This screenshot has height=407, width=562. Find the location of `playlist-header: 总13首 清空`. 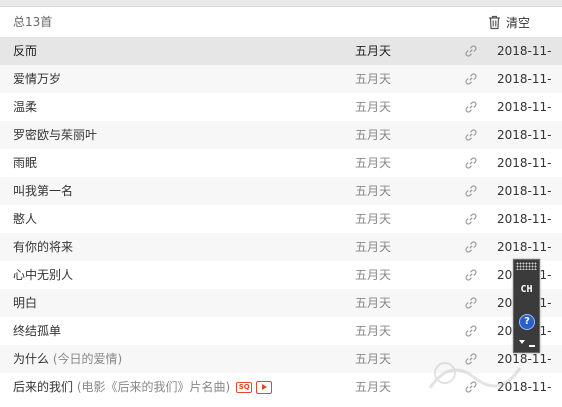

playlist-header: 总13首 清空 is located at coordinates (281, 21).